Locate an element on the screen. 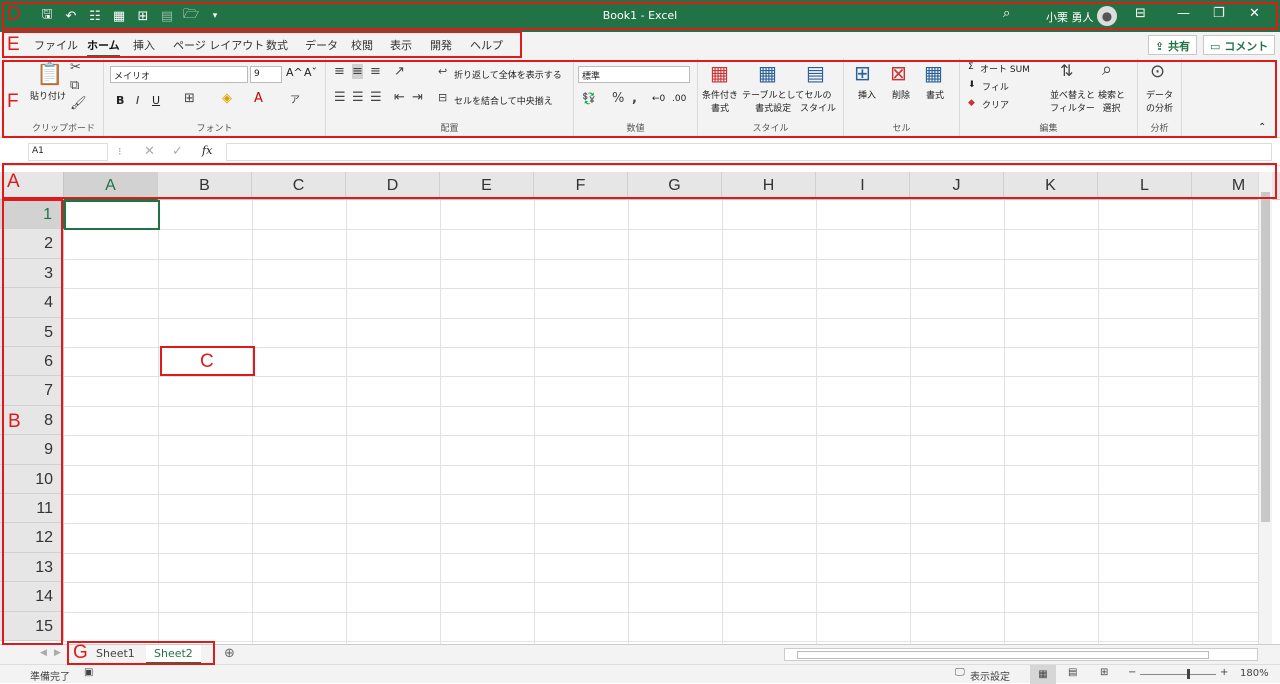 This screenshot has height=684, width=1280. vertical-scrollbar is located at coordinates (1265, 408).